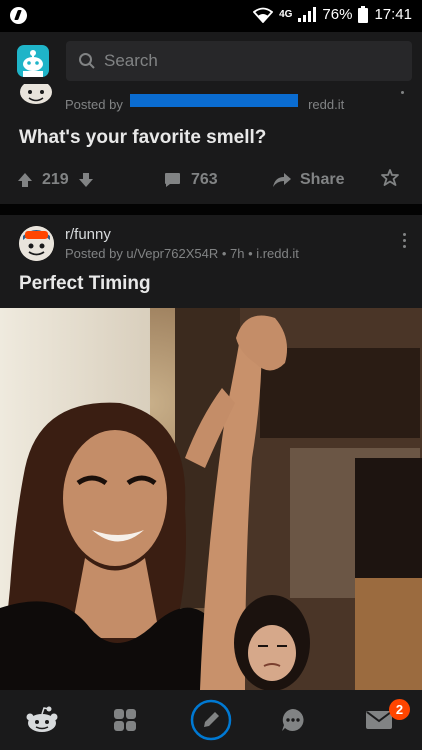 The width and height of the screenshot is (422, 750). I want to click on search-bar, so click(239, 61).